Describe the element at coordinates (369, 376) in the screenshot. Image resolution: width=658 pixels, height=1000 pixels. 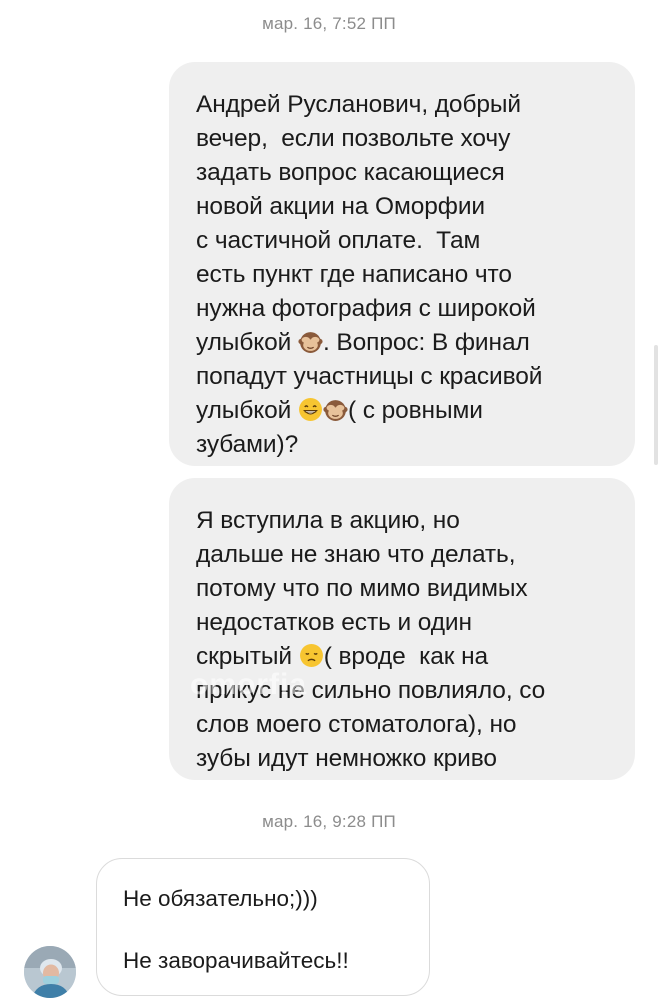
I see `message-text-line: попадут участницы с красивой` at that location.